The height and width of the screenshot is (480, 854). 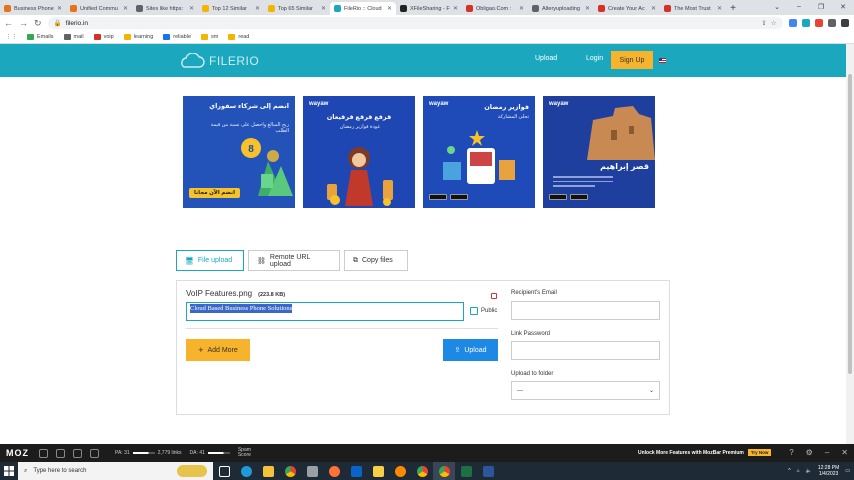 I want to click on bookmark-item: reliable, so click(x=177, y=37).